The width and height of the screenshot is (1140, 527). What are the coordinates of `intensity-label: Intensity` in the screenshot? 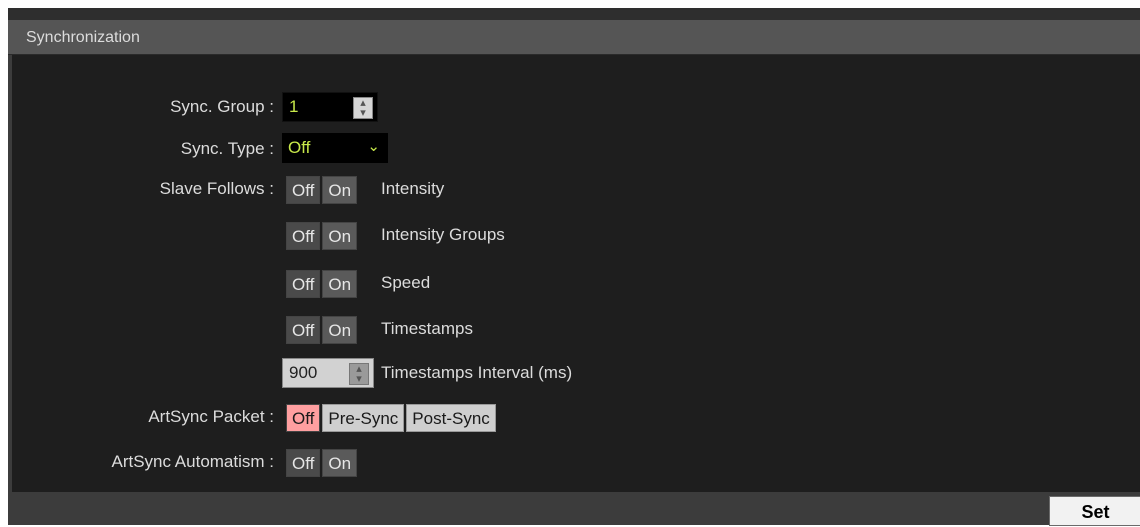 It's located at (413, 188).